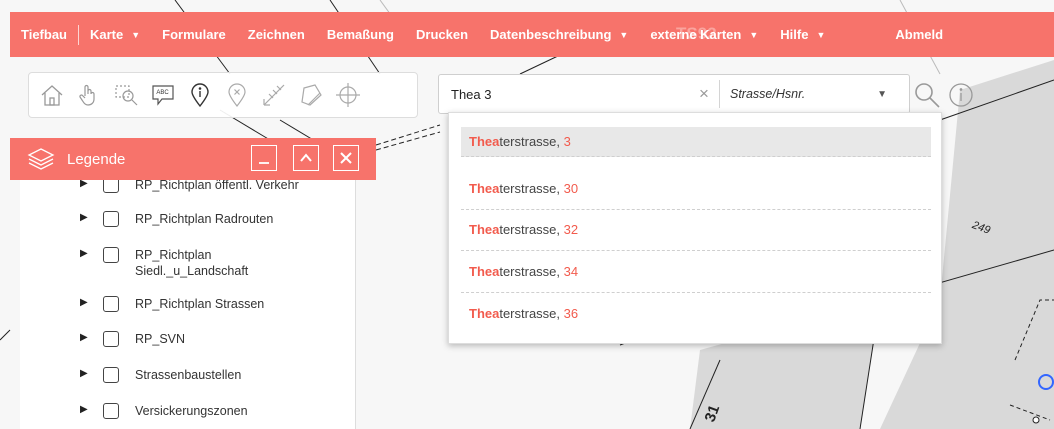  I want to click on legend-item: ▶ RP_Richtplan Strassen, so click(177, 304).